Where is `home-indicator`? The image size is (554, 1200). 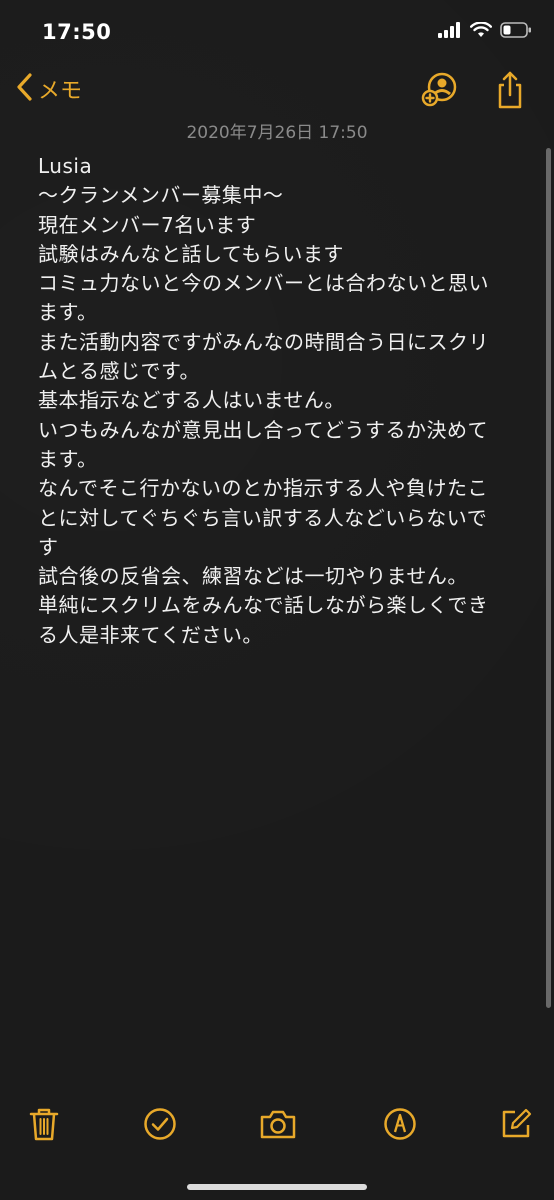 home-indicator is located at coordinates (277, 1187).